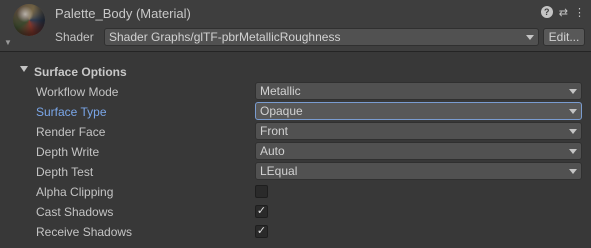 Image resolution: width=591 pixels, height=248 pixels. What do you see at coordinates (74, 37) in the screenshot?
I see `shader-label: Shader` at bounding box center [74, 37].